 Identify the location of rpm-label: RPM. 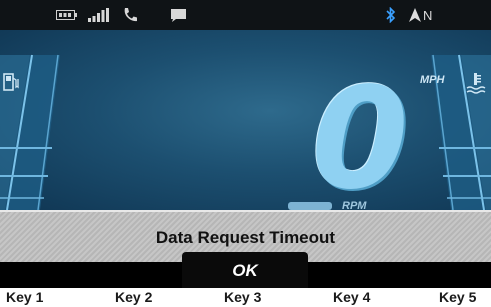
(354, 205).